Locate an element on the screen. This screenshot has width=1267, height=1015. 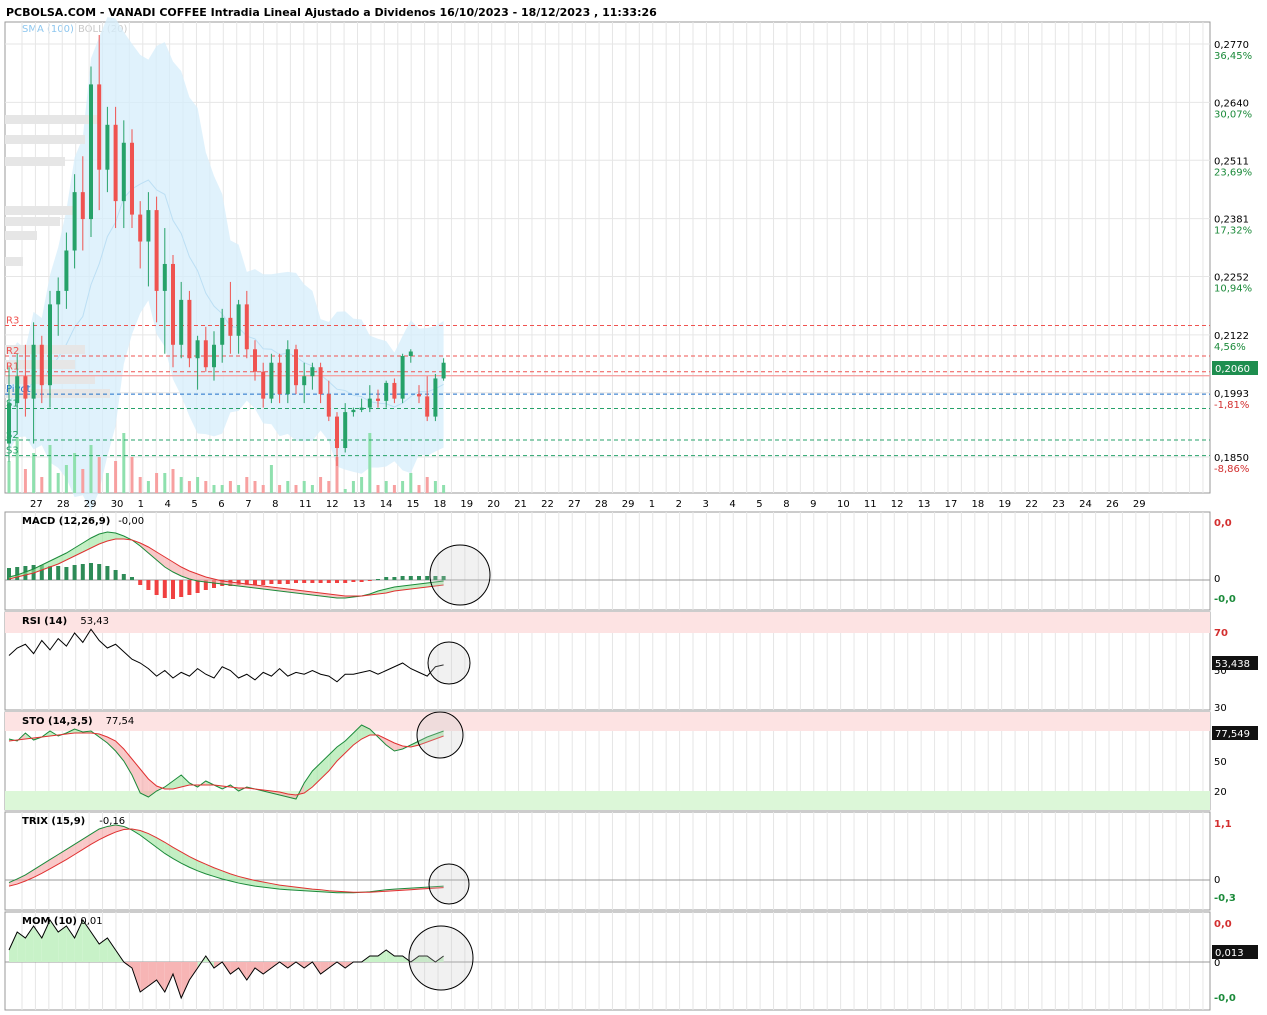
x-tick-label: 12 is located at coordinates (332, 504).